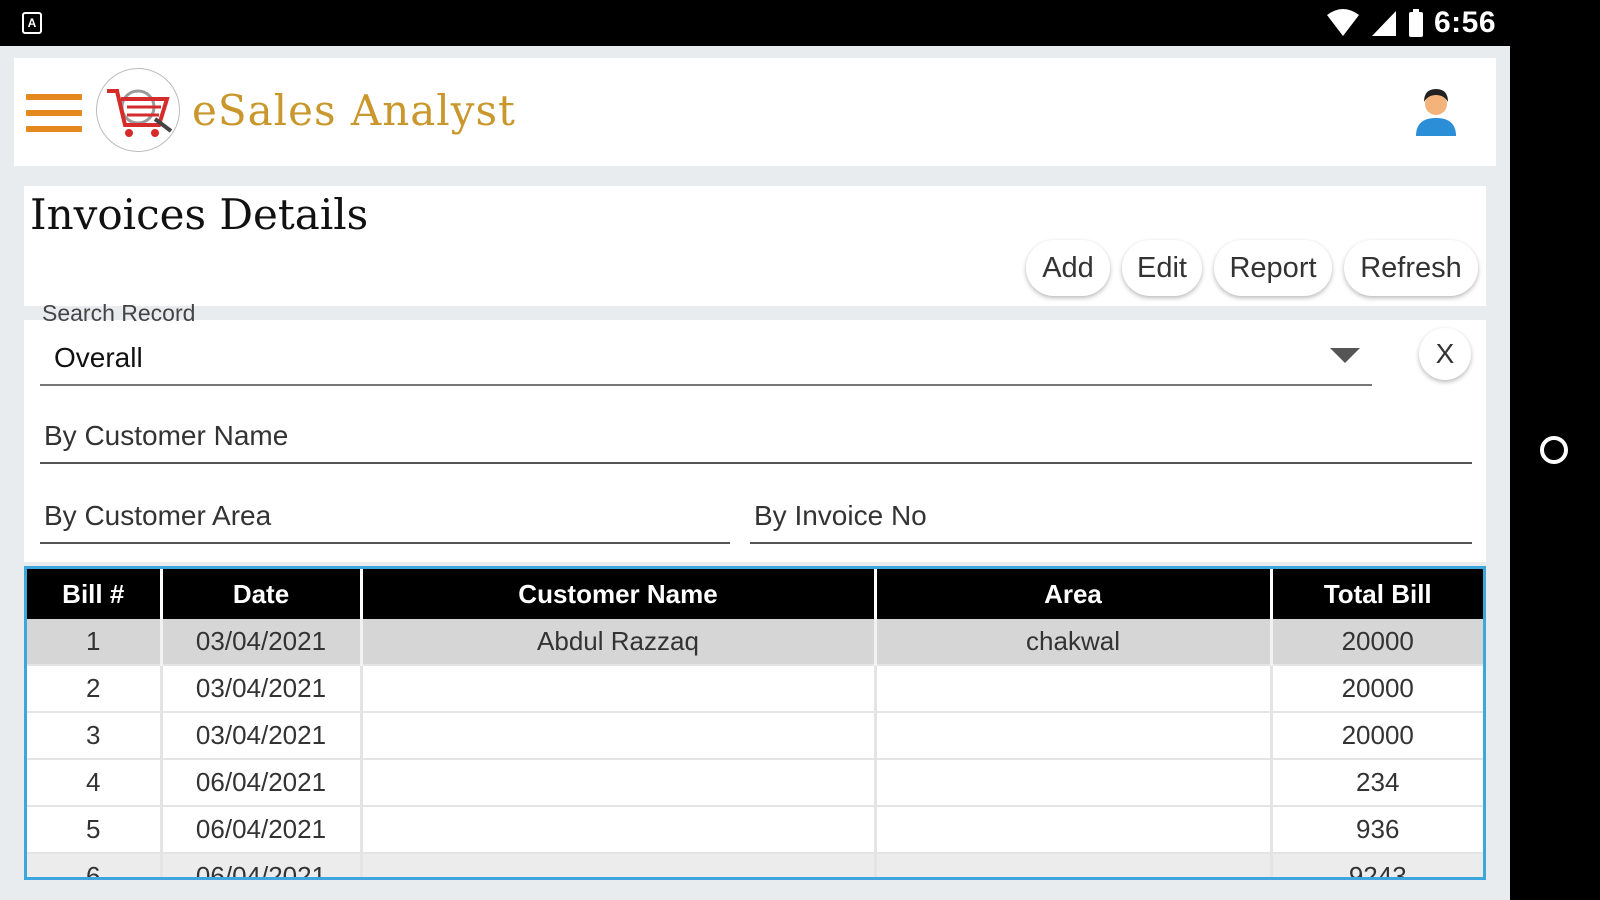  Describe the element at coordinates (755, 112) in the screenshot. I see `app-bar: eSales Analyst` at that location.